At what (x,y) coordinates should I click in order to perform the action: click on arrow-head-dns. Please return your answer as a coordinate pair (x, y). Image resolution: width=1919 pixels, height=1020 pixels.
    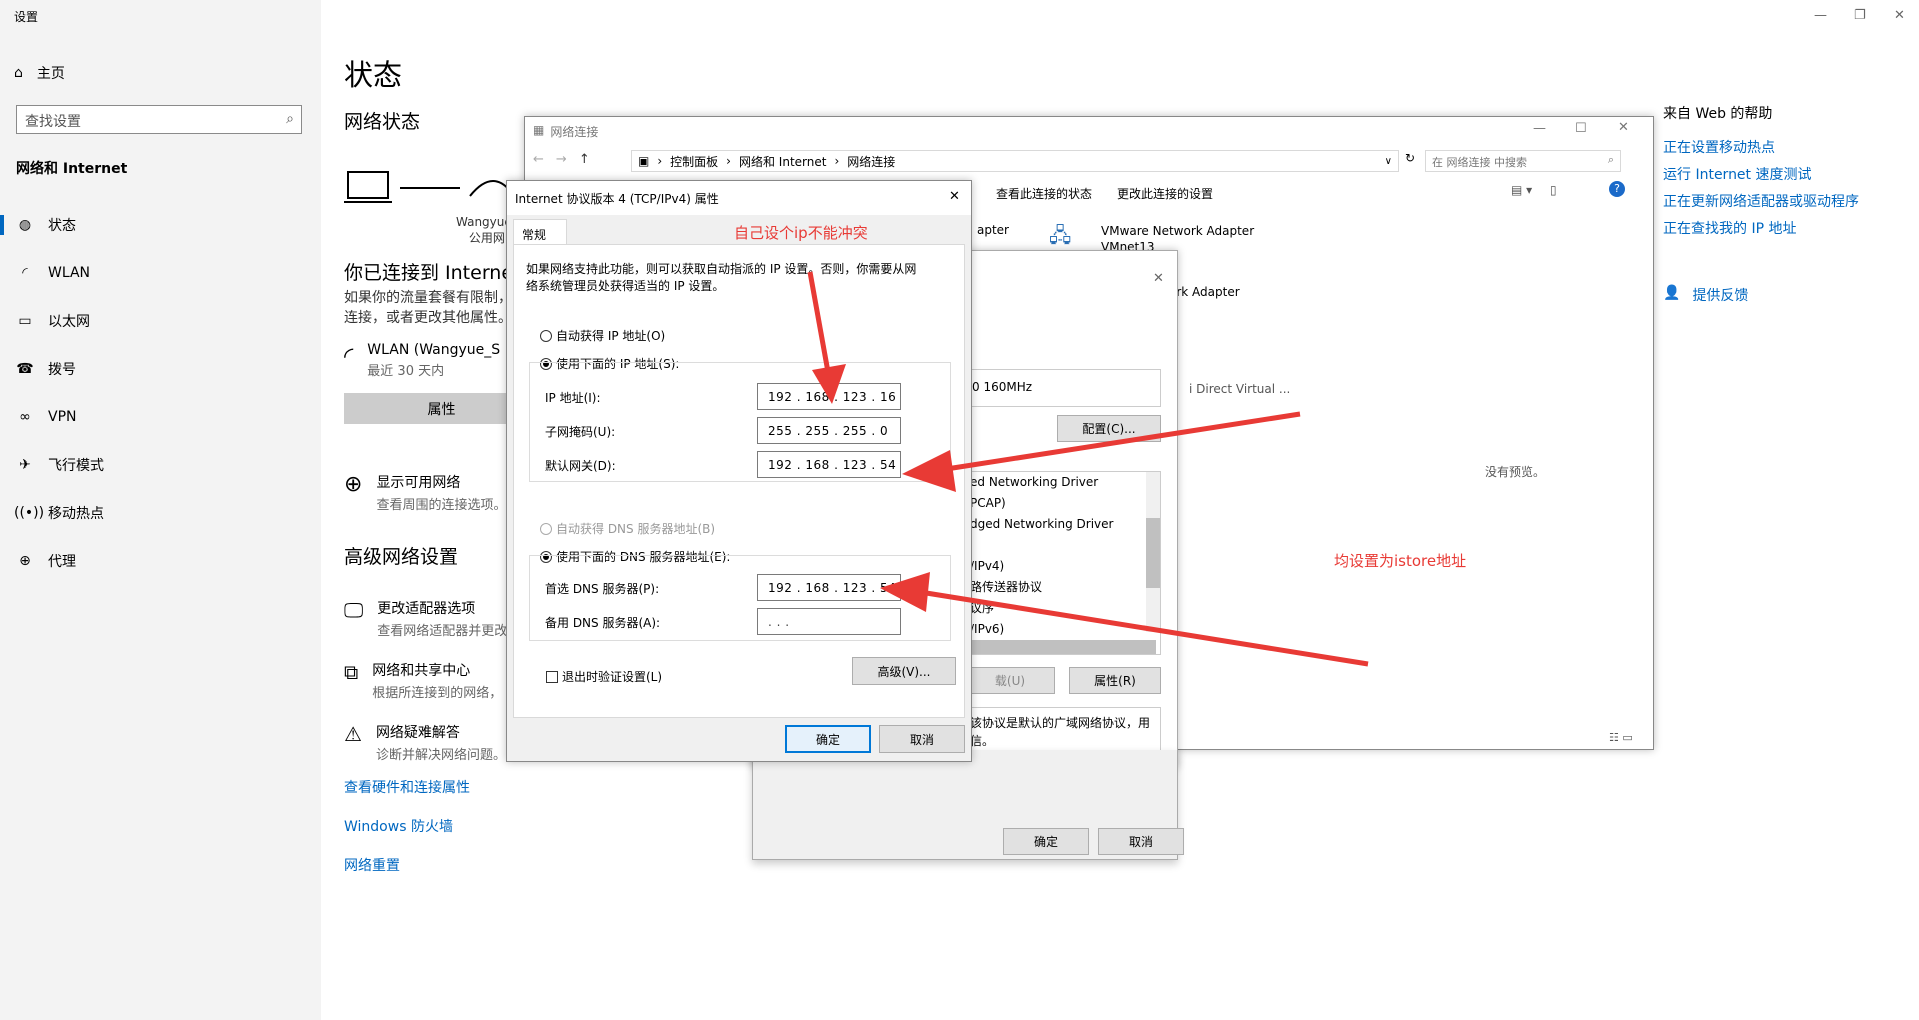
    Looking at the image, I should click on (905, 592).